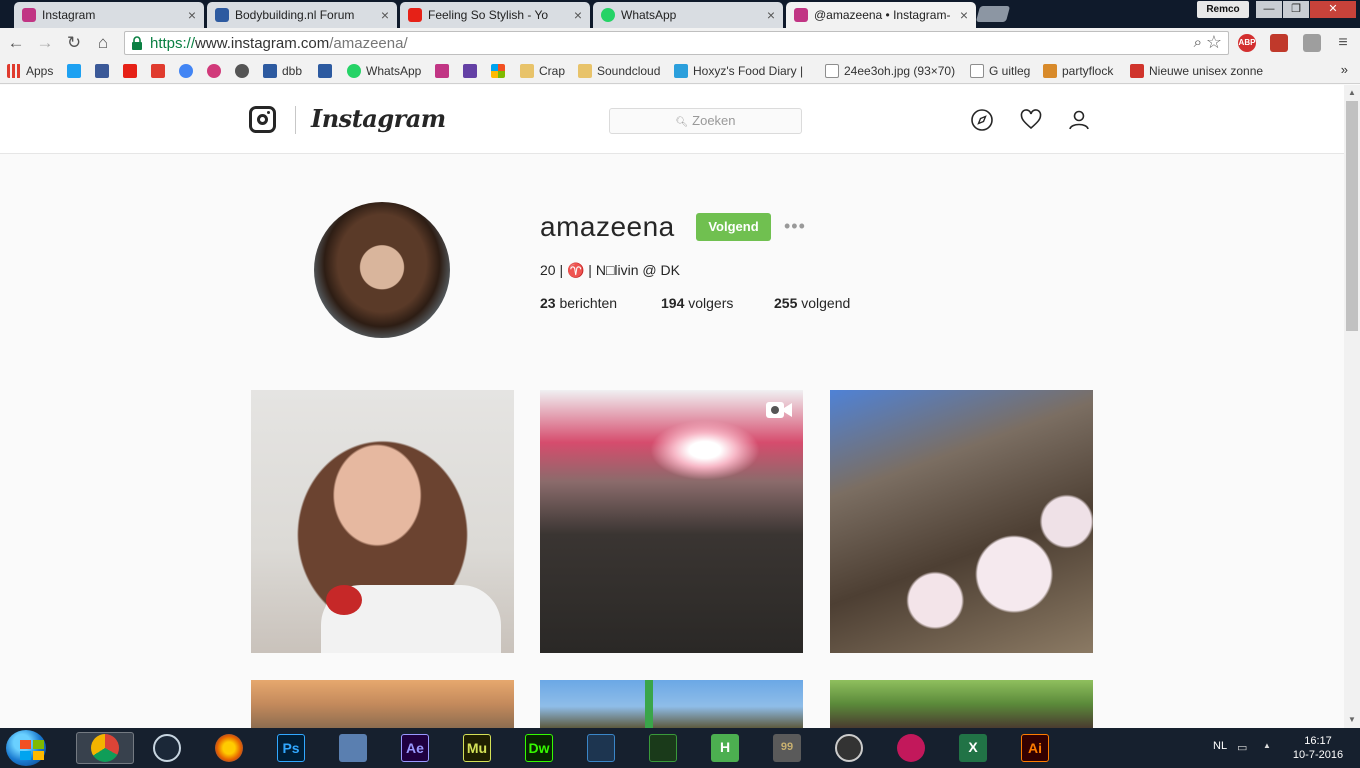 The height and width of the screenshot is (768, 1360). Describe the element at coordinates (601, 748) in the screenshot. I see `taskbar-video-editor` at that location.